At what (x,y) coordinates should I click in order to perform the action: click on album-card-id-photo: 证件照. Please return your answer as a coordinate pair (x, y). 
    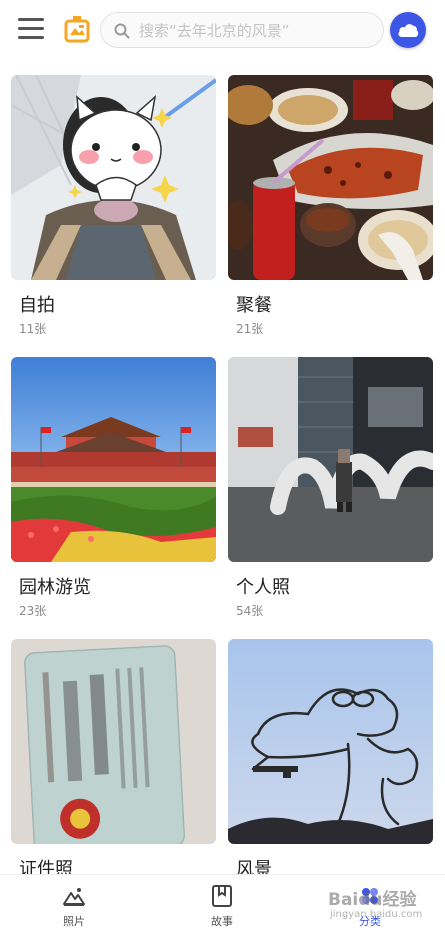
    Looking at the image, I should click on (113, 759).